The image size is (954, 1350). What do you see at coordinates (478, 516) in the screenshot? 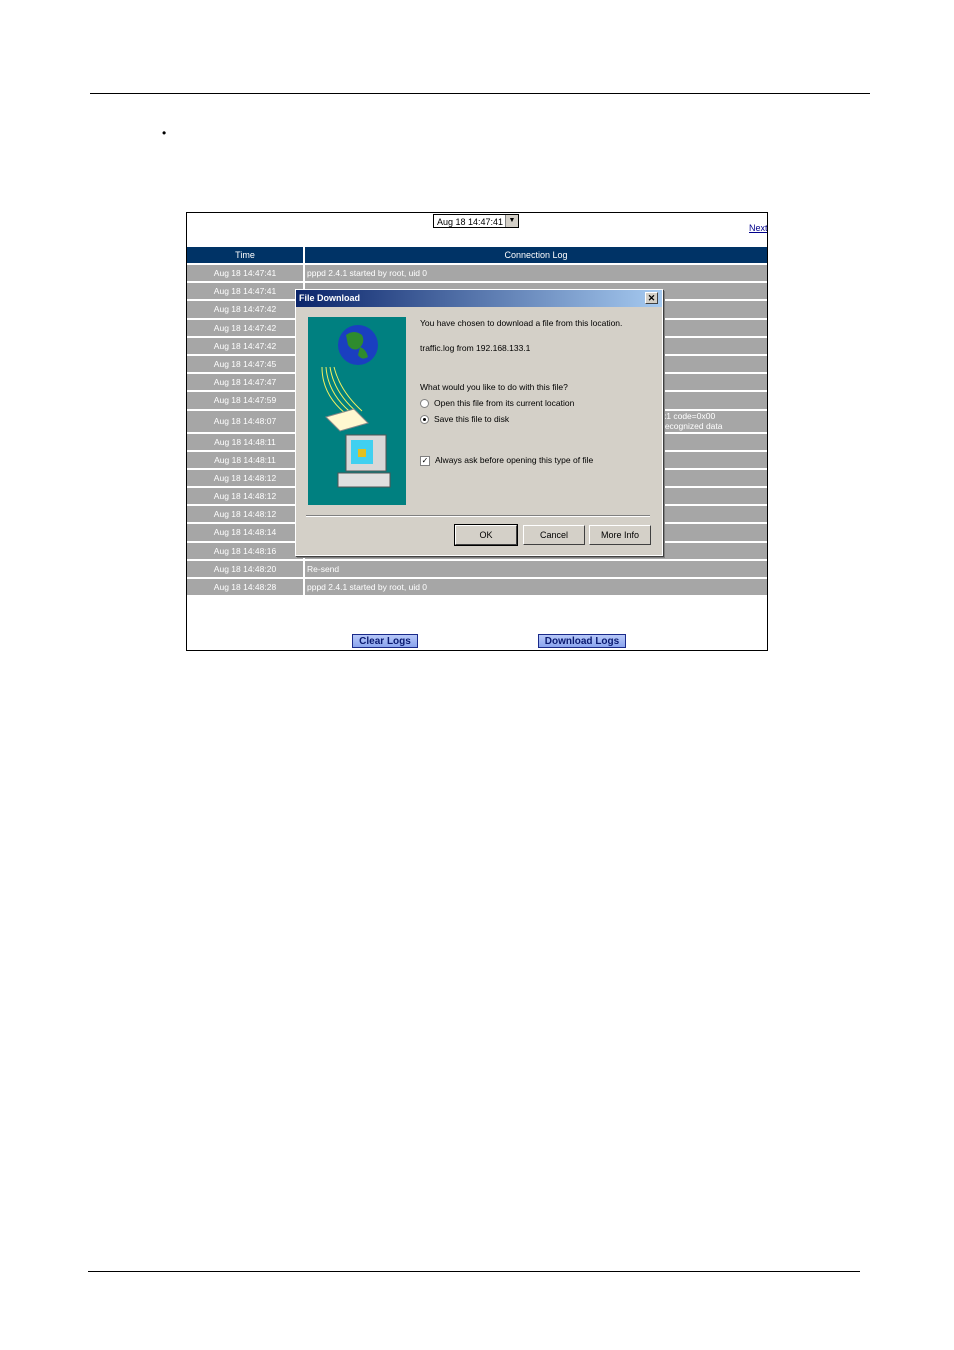
I see `dialog-separator` at bounding box center [478, 516].